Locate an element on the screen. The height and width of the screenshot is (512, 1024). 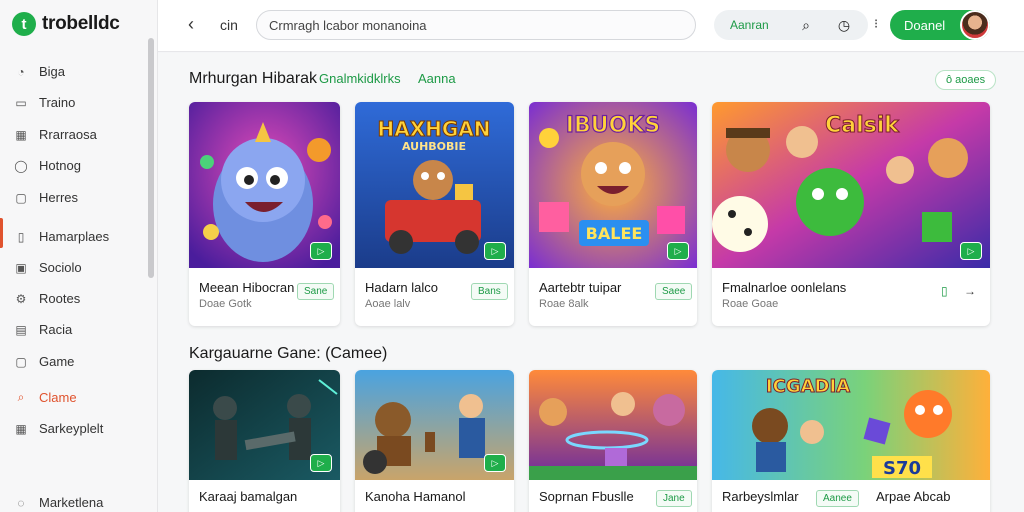
game-badge: Saee is located at coordinates (674, 291).